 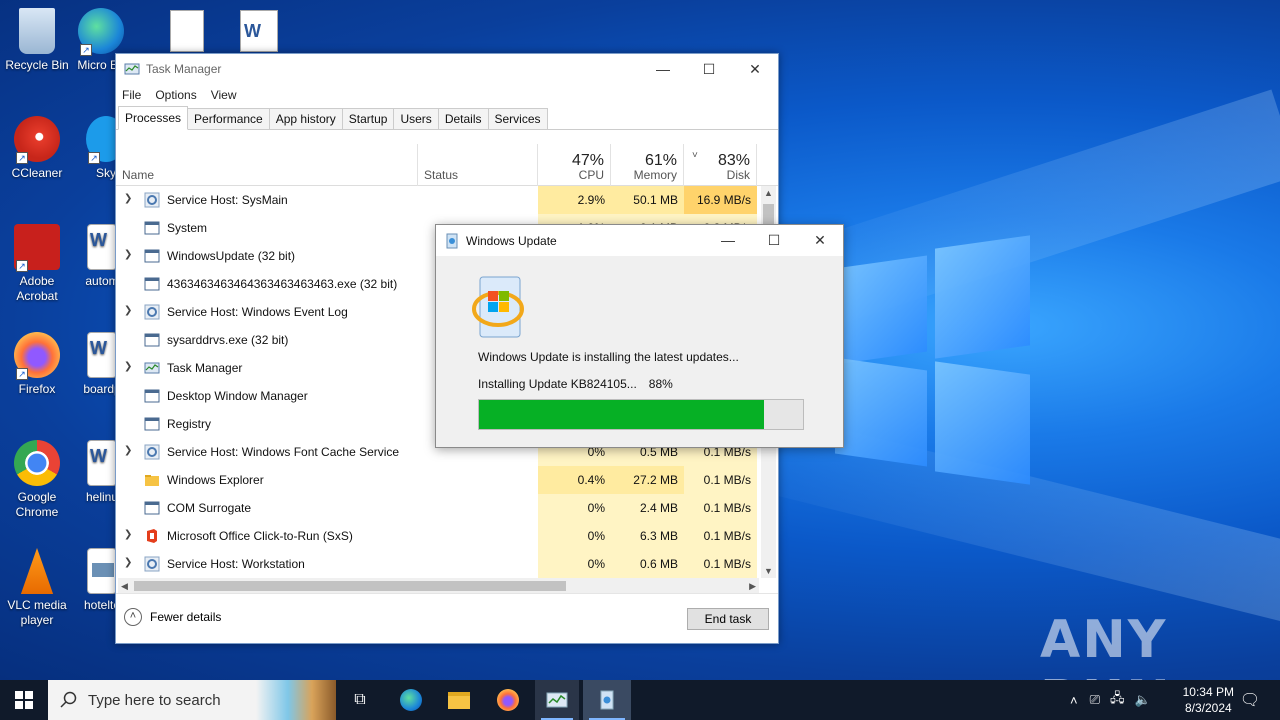 What do you see at coordinates (37, 288) in the screenshot?
I see `desktop-icon-label: Adobe Acrobat` at bounding box center [37, 288].